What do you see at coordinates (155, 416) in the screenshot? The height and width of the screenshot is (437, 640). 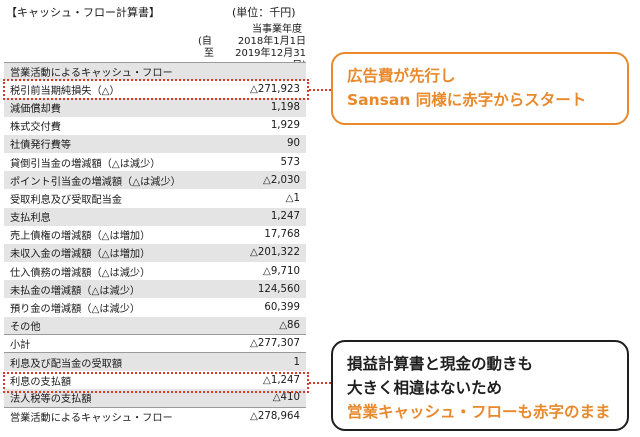 I see `total-row: 営業活動によるキャッシュ・フロー △278,964` at bounding box center [155, 416].